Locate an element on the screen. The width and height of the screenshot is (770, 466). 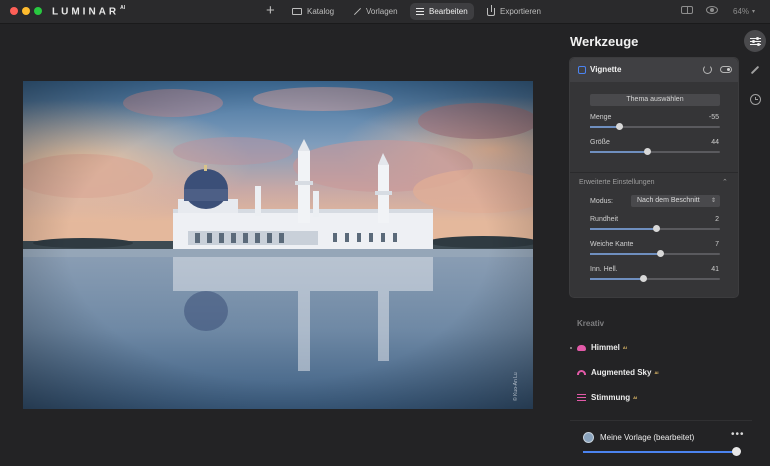
clock-icon is located at coordinates (755, 99).